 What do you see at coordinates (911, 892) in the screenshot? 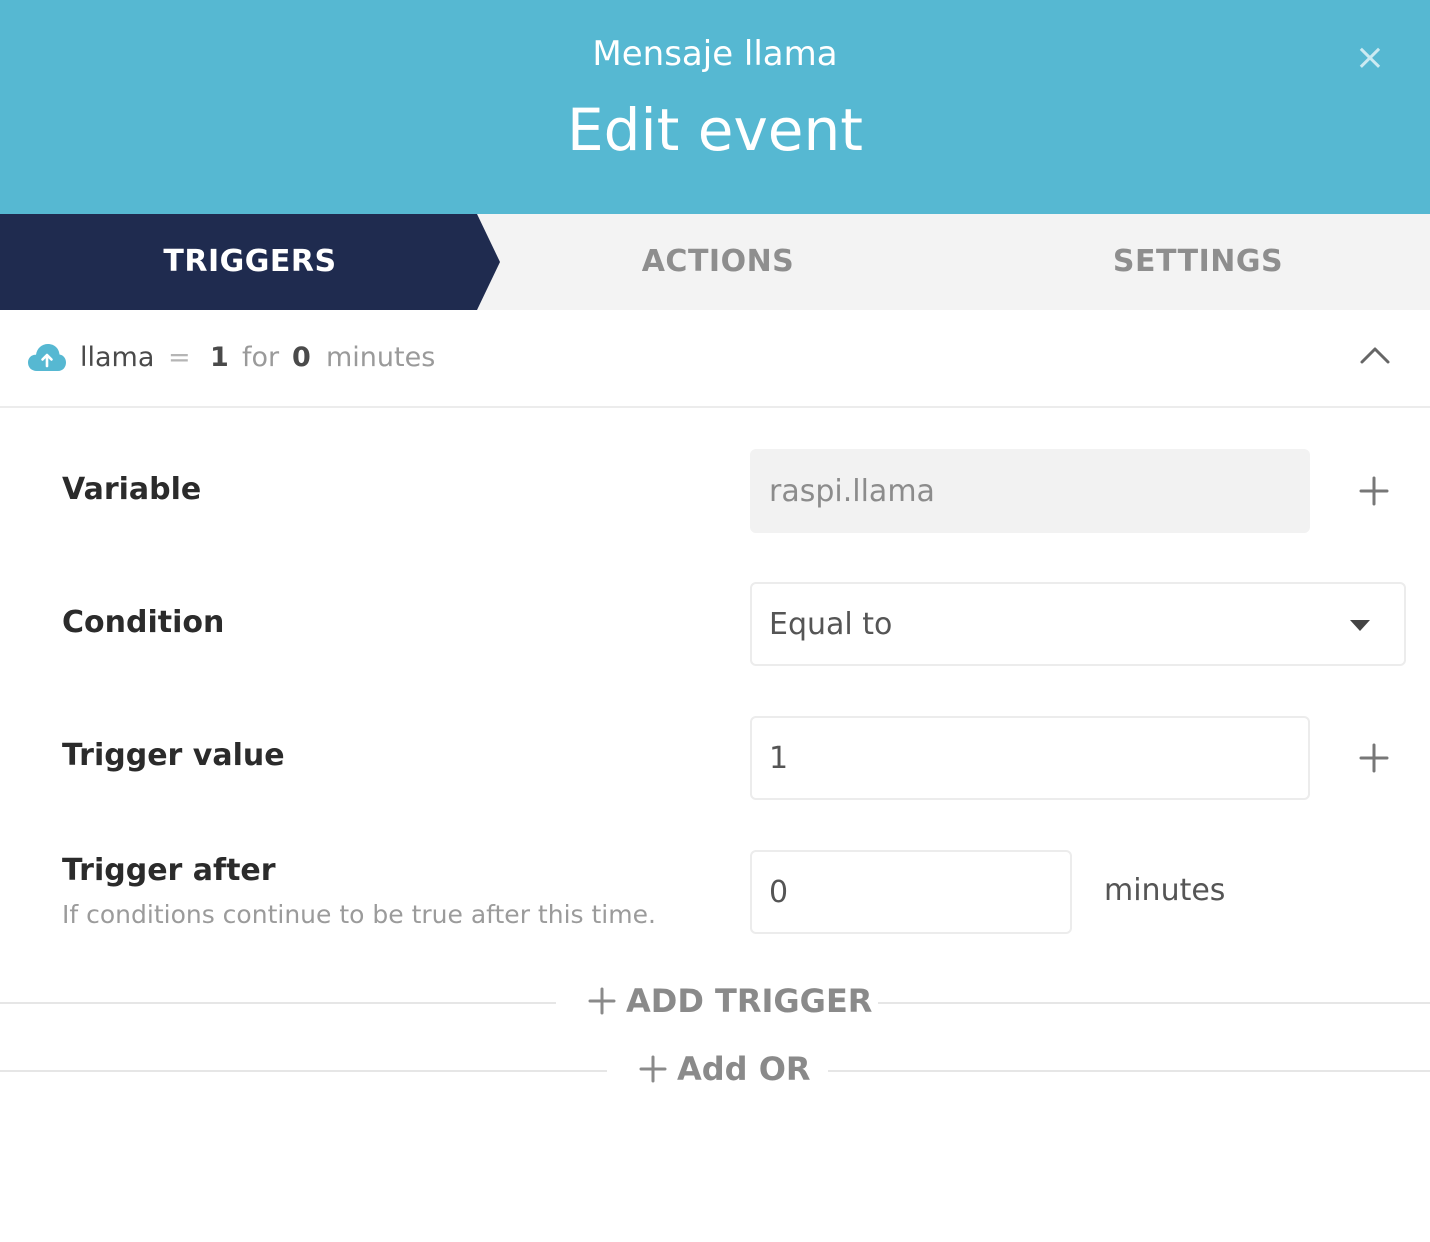
I see `trigger-after-input: 0` at bounding box center [911, 892].